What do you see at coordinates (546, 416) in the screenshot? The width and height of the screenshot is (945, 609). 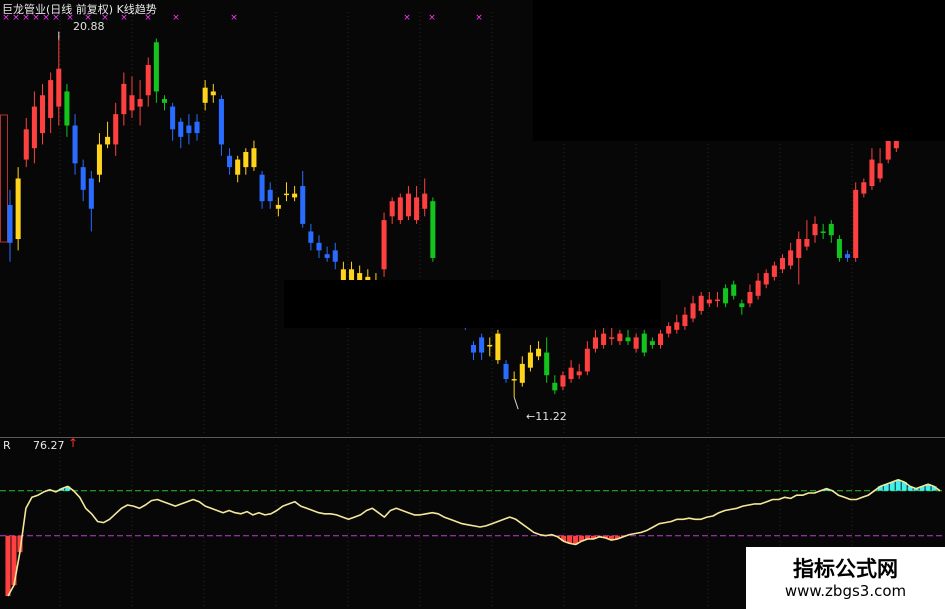 I see `low-price-label: ←11.22` at bounding box center [546, 416].